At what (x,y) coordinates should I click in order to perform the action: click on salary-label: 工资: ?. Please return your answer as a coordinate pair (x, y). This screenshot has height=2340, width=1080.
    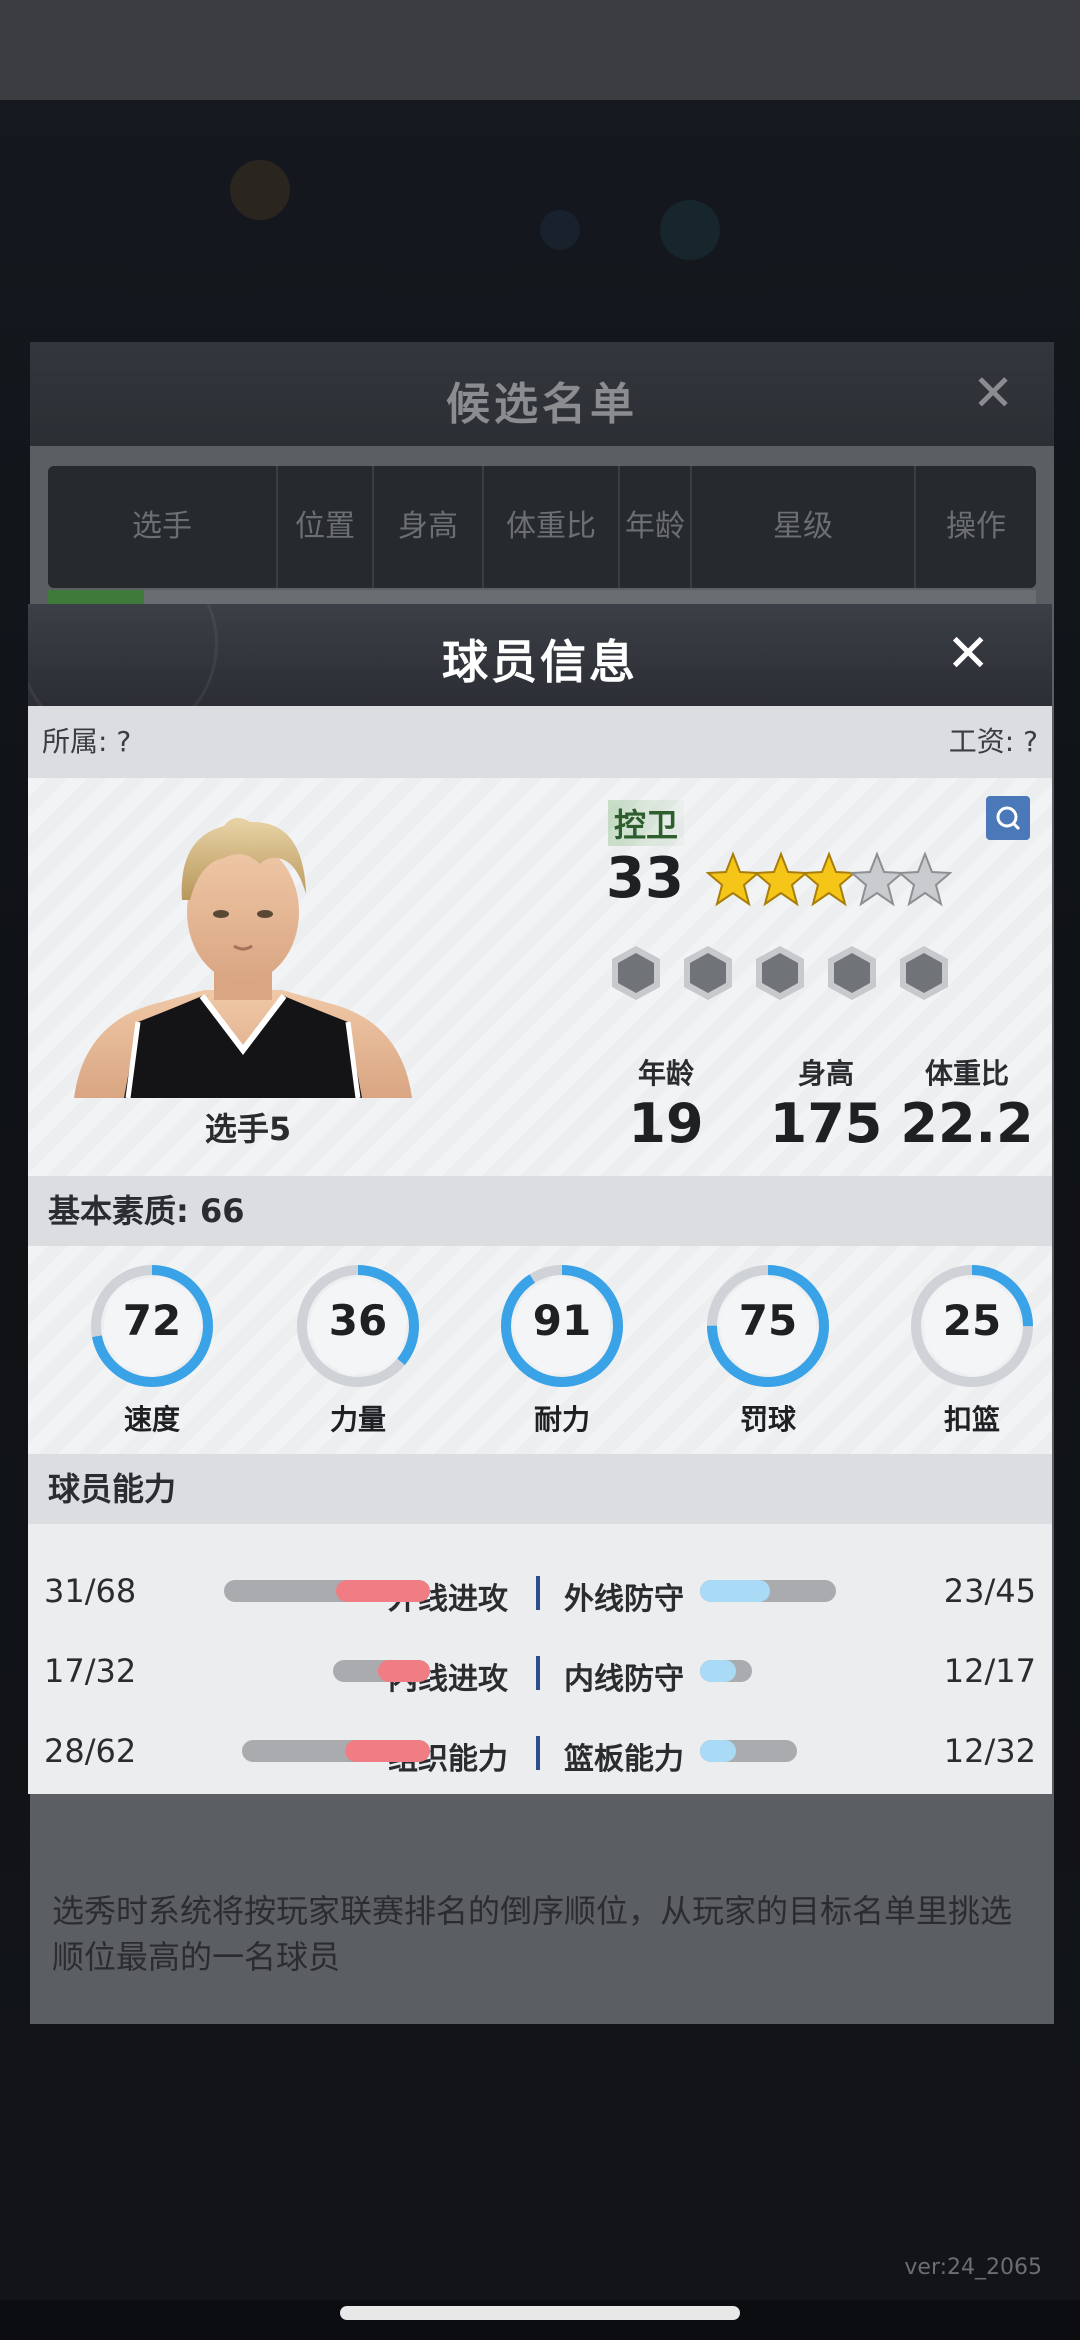
    Looking at the image, I should click on (993, 741).